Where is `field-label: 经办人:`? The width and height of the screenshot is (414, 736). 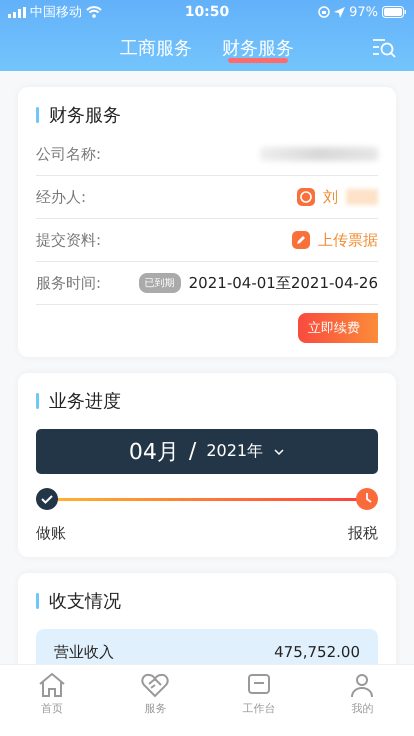
field-label: 经办人: is located at coordinates (61, 197).